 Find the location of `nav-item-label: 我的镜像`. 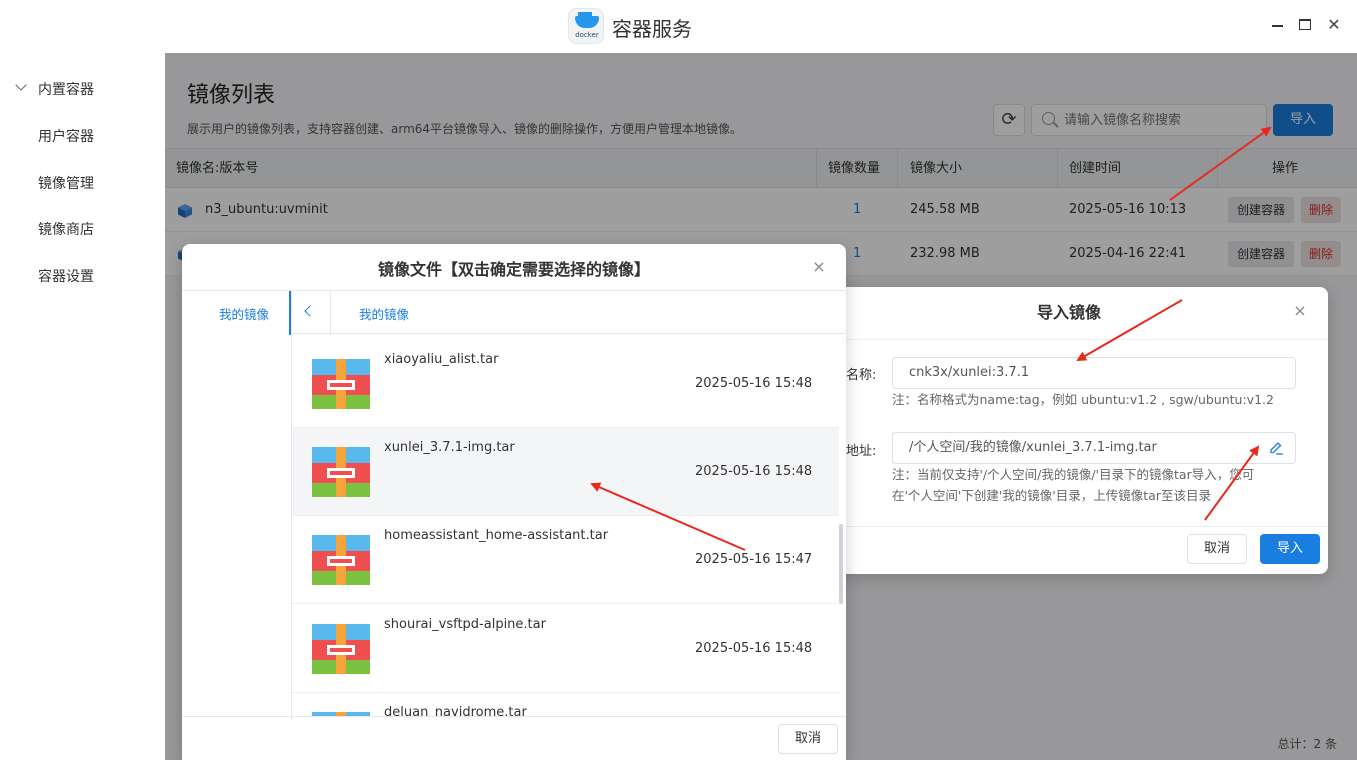

nav-item-label: 我的镜像 is located at coordinates (244, 314).